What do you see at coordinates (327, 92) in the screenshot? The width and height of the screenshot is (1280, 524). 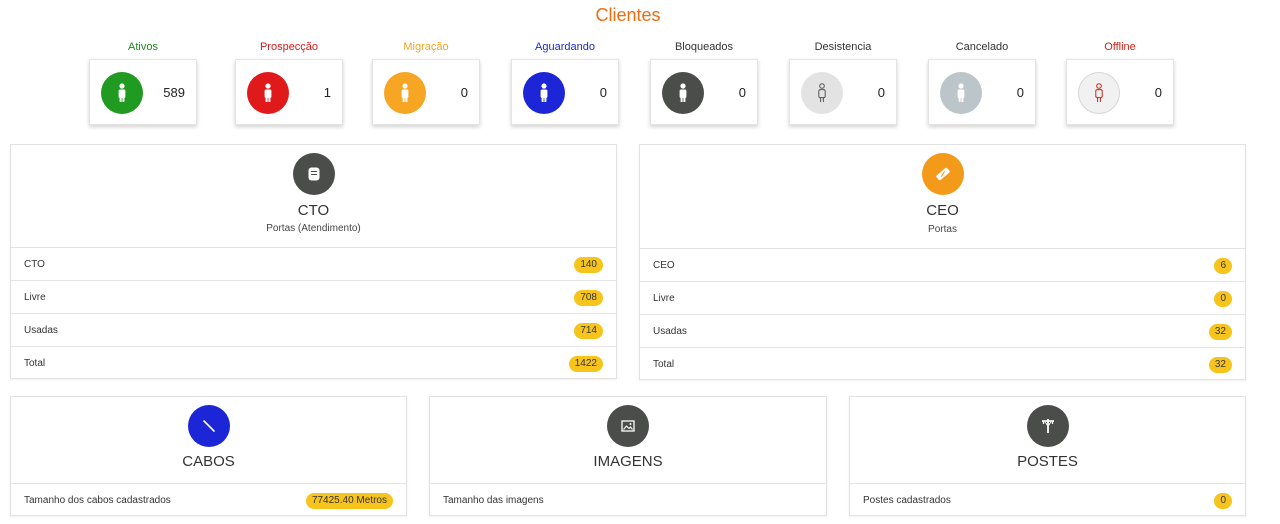 I see `status-count: 1` at bounding box center [327, 92].